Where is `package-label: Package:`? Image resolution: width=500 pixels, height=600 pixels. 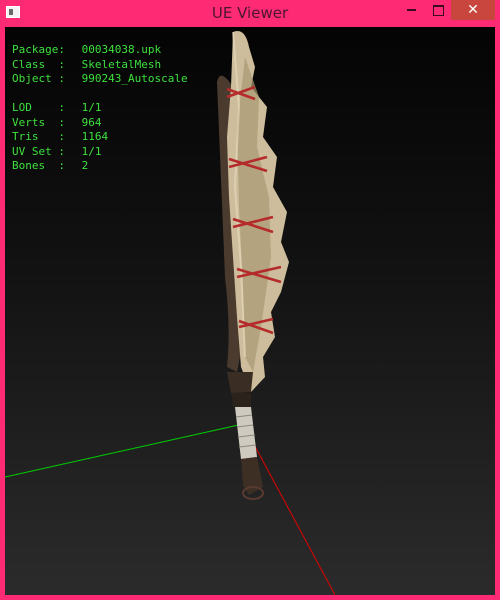 package-label: Package: is located at coordinates (38, 49).